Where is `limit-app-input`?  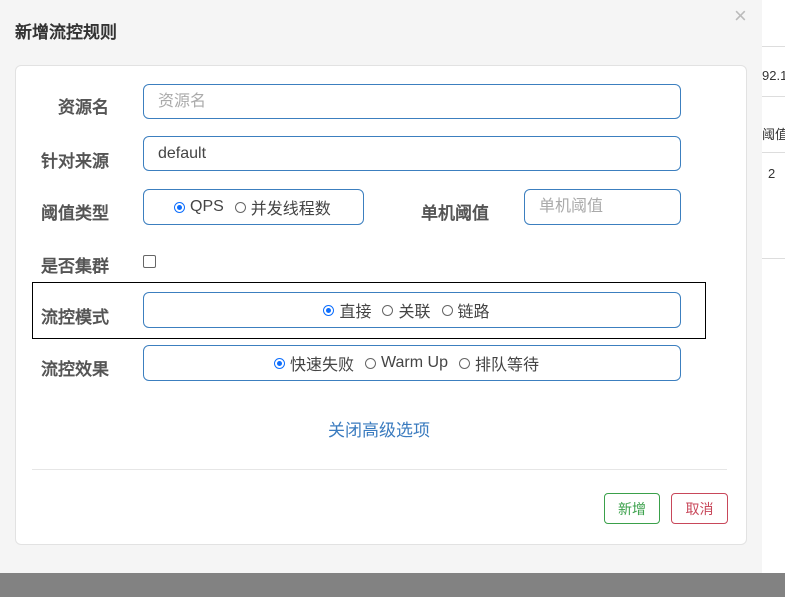
limit-app-input is located at coordinates (412, 153).